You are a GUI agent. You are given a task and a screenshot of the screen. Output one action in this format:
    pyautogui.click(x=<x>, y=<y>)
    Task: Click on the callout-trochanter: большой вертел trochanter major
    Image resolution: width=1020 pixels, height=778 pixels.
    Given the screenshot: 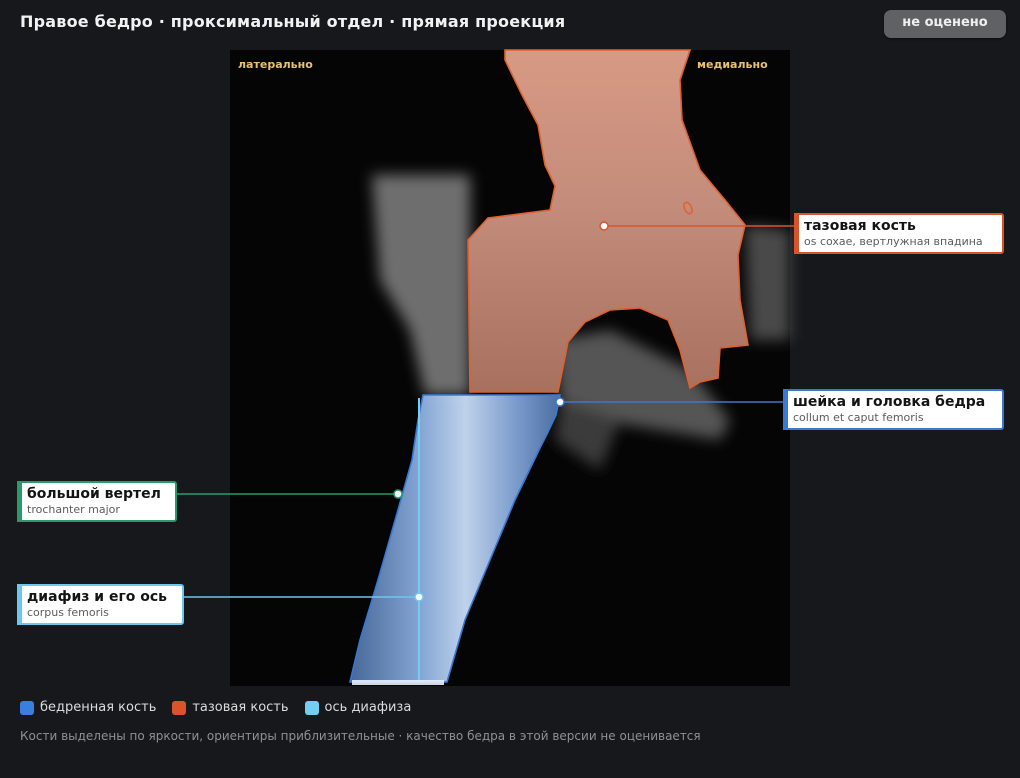 What is the action you would take?
    pyautogui.click(x=97, y=501)
    